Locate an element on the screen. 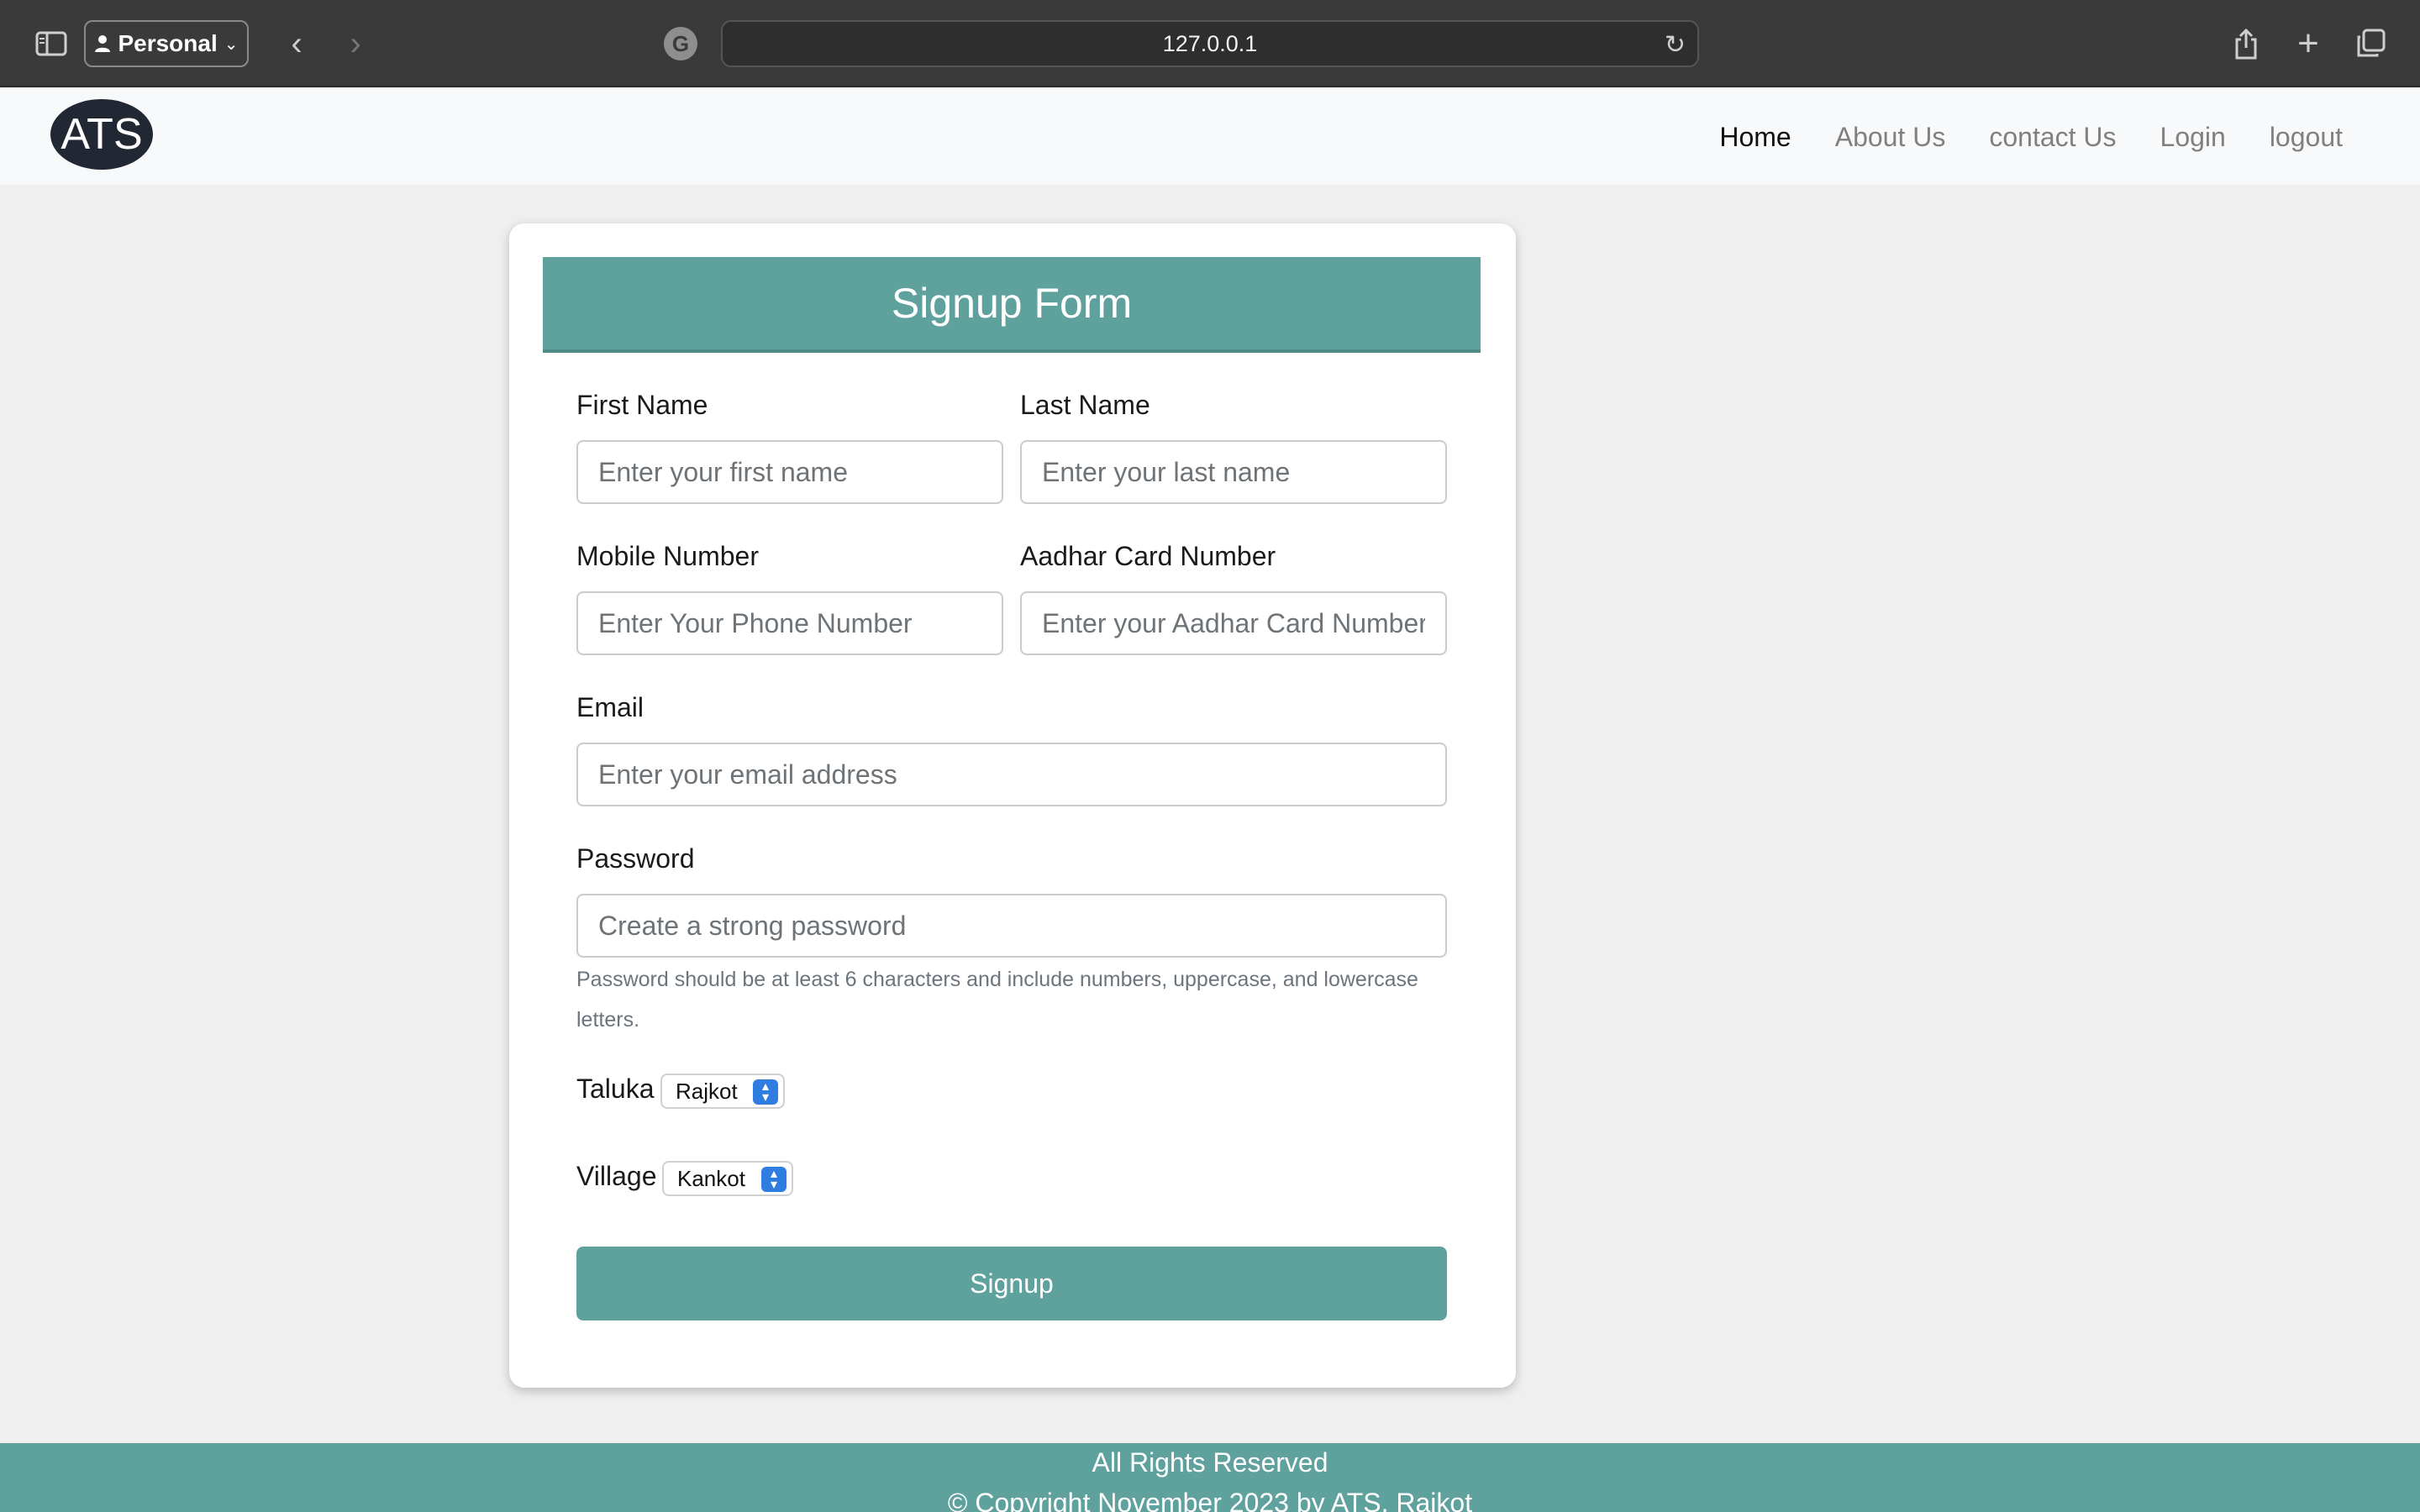 The width and height of the screenshot is (2420, 1512). aadhar-number-input is located at coordinates (1233, 623).